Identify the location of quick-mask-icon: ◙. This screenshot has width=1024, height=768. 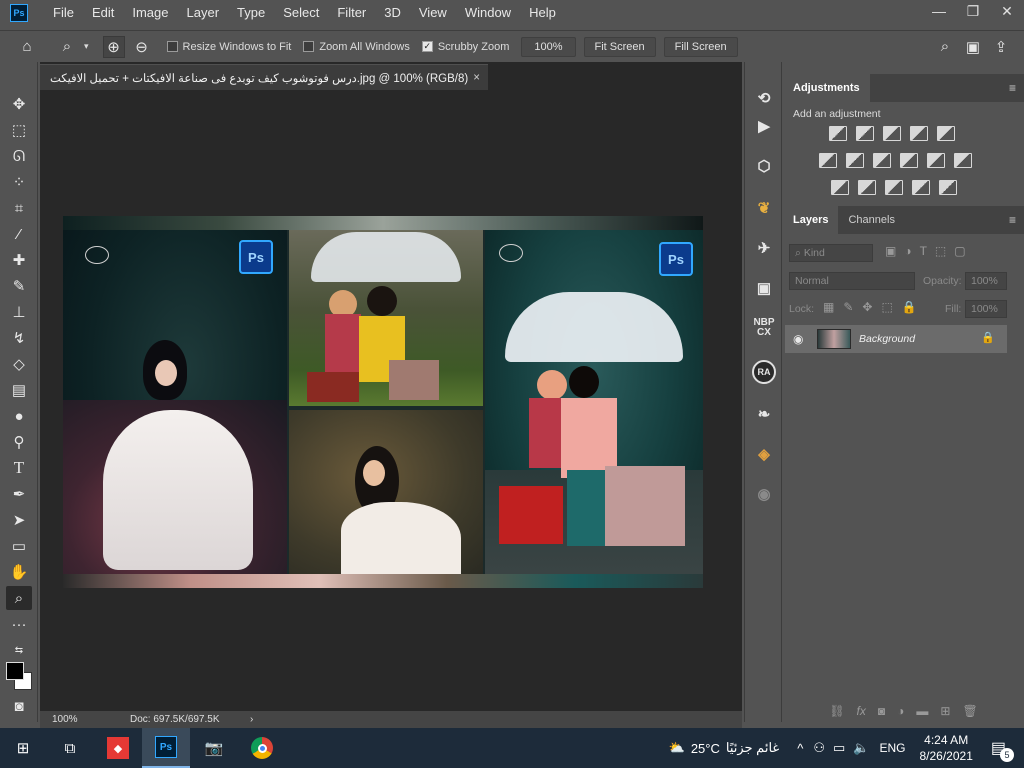
(19, 706).